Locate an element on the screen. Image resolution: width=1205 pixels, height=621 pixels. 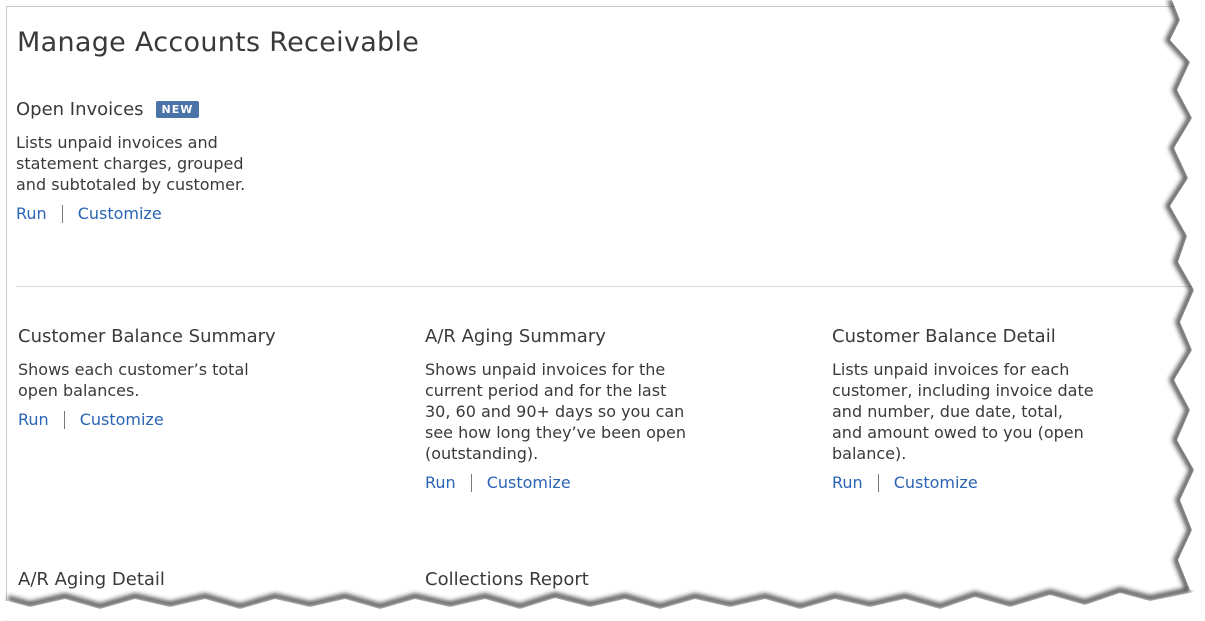
report-header: A/R Aging Detail is located at coordinates (208, 579).